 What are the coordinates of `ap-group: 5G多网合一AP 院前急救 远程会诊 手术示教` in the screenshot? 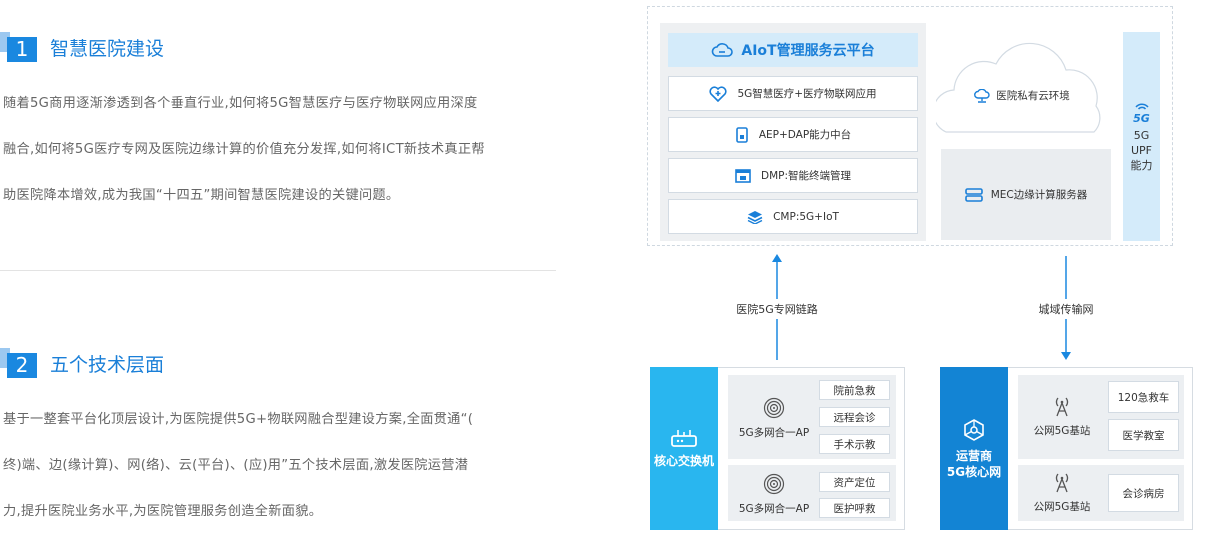 It's located at (812, 417).